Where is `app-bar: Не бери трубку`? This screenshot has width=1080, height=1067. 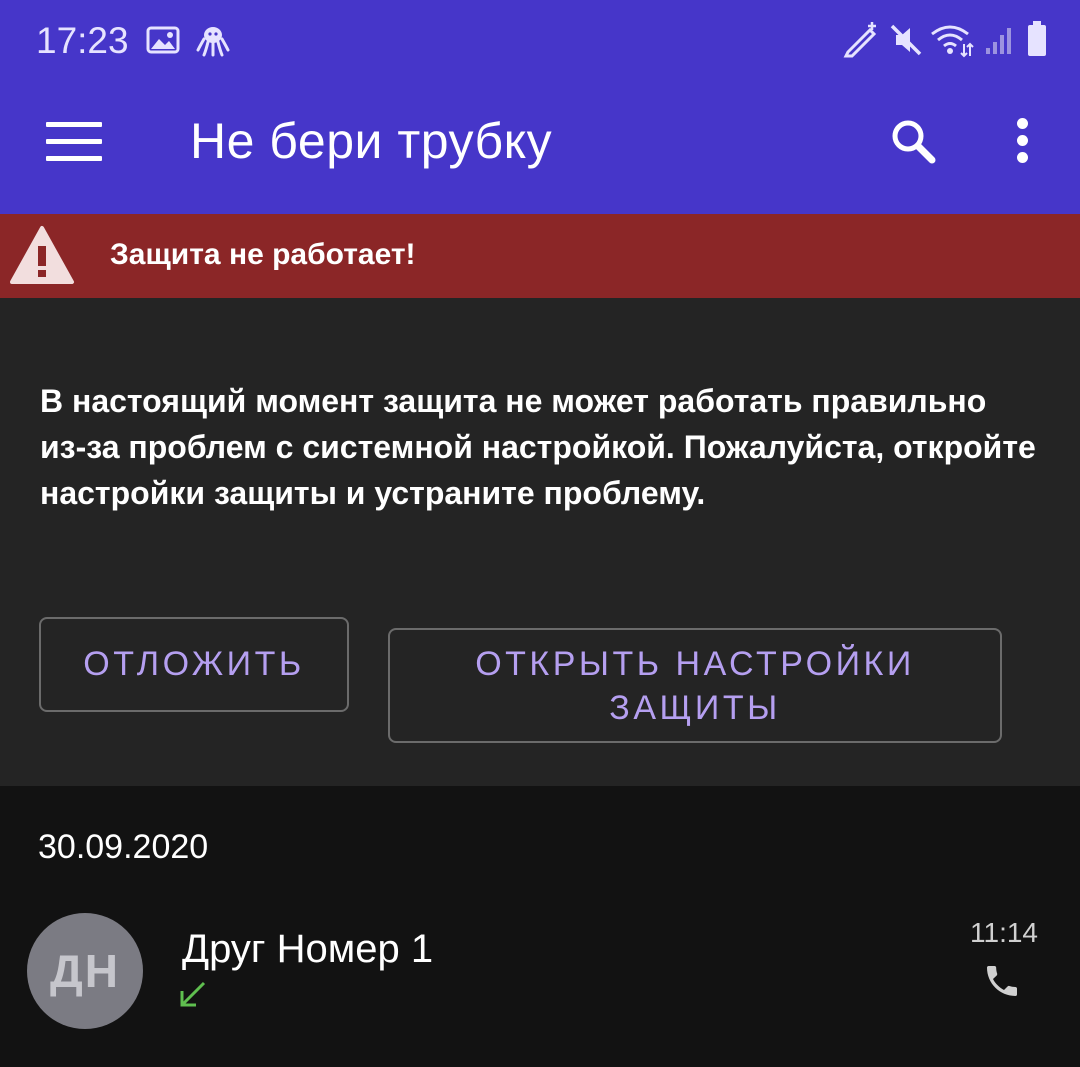 app-bar: Не бери трубку is located at coordinates (540, 149).